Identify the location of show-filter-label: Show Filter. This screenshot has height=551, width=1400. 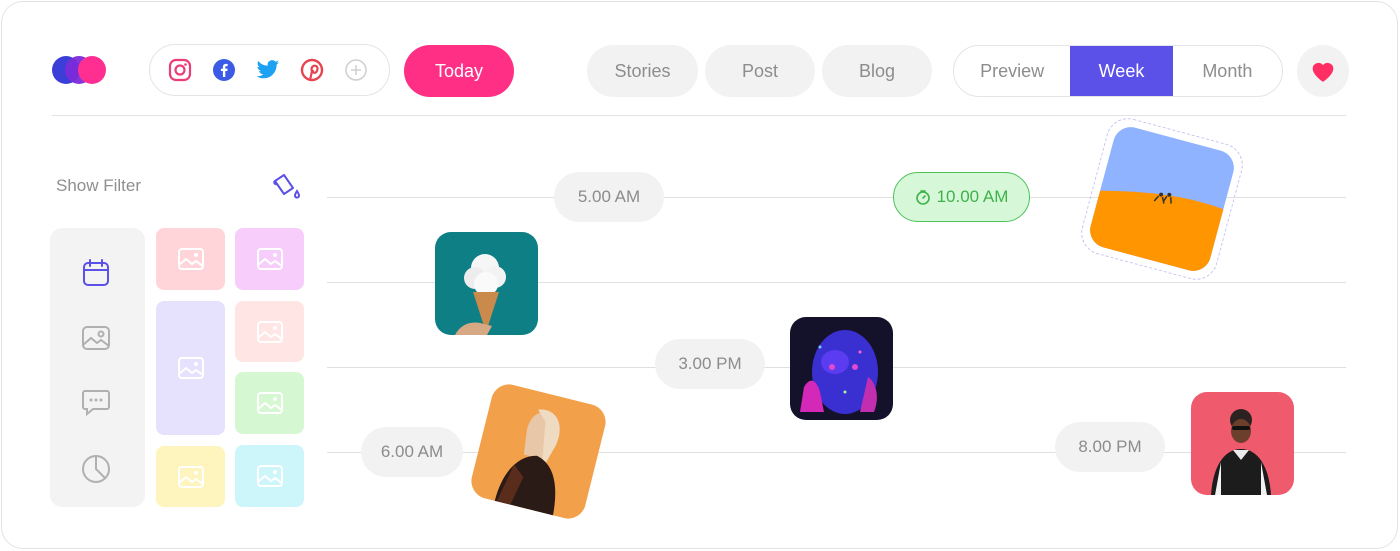
(98, 186).